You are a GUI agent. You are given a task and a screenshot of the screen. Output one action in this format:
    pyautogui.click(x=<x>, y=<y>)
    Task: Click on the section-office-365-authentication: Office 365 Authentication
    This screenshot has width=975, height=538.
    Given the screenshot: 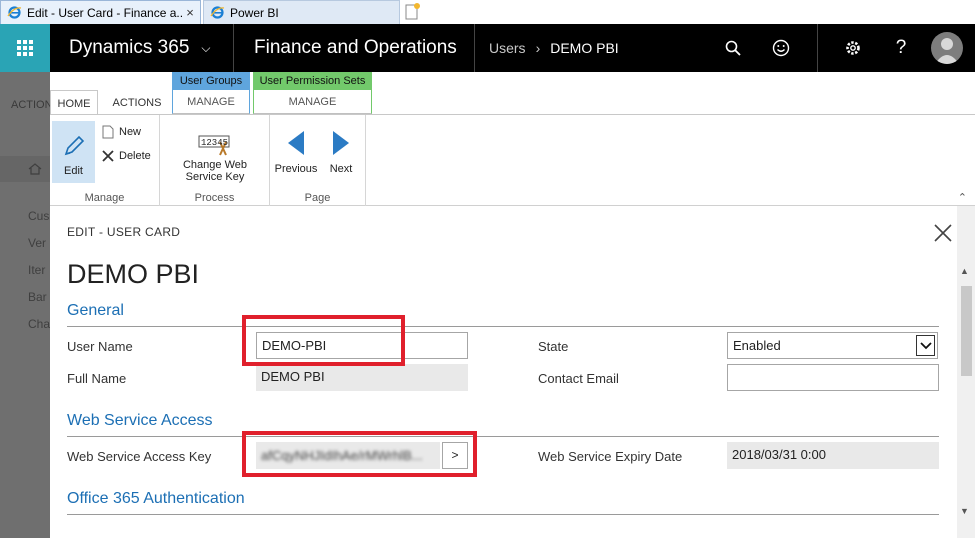 What is the action you would take?
    pyautogui.click(x=156, y=499)
    